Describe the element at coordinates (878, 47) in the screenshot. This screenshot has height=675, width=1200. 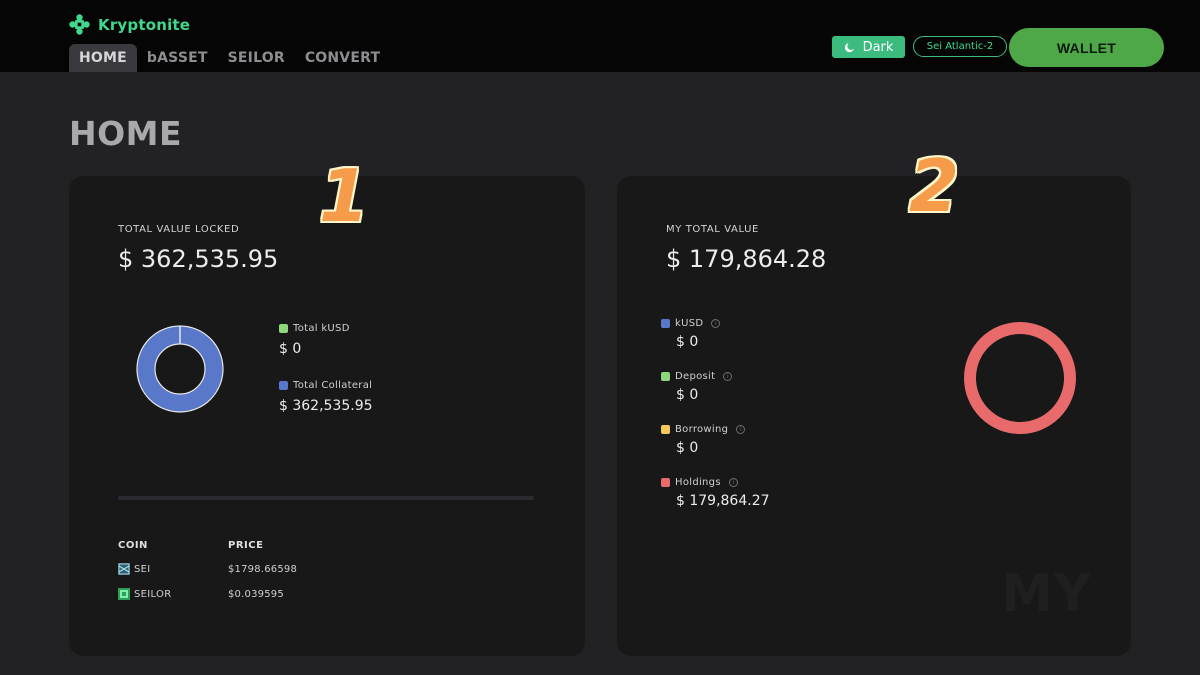
I see `theme-toggle-label: Dark` at that location.